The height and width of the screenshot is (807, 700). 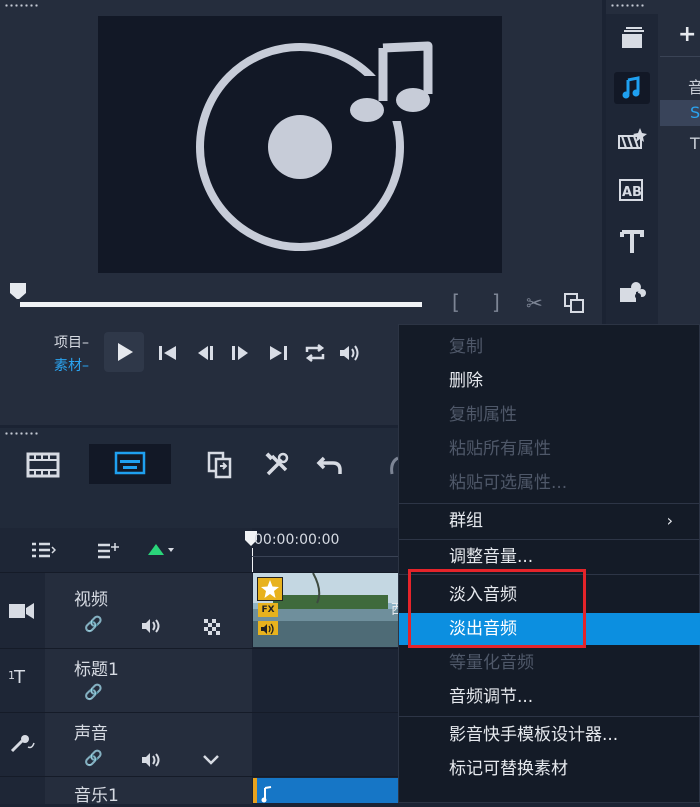 I want to click on library-list, so click(x=680, y=168).